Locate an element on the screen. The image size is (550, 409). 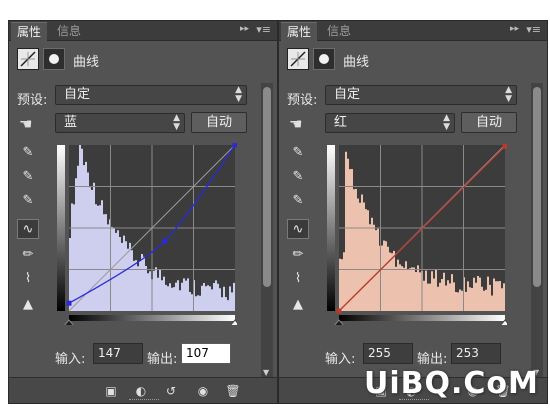
input-field: 255 is located at coordinates (388, 353).